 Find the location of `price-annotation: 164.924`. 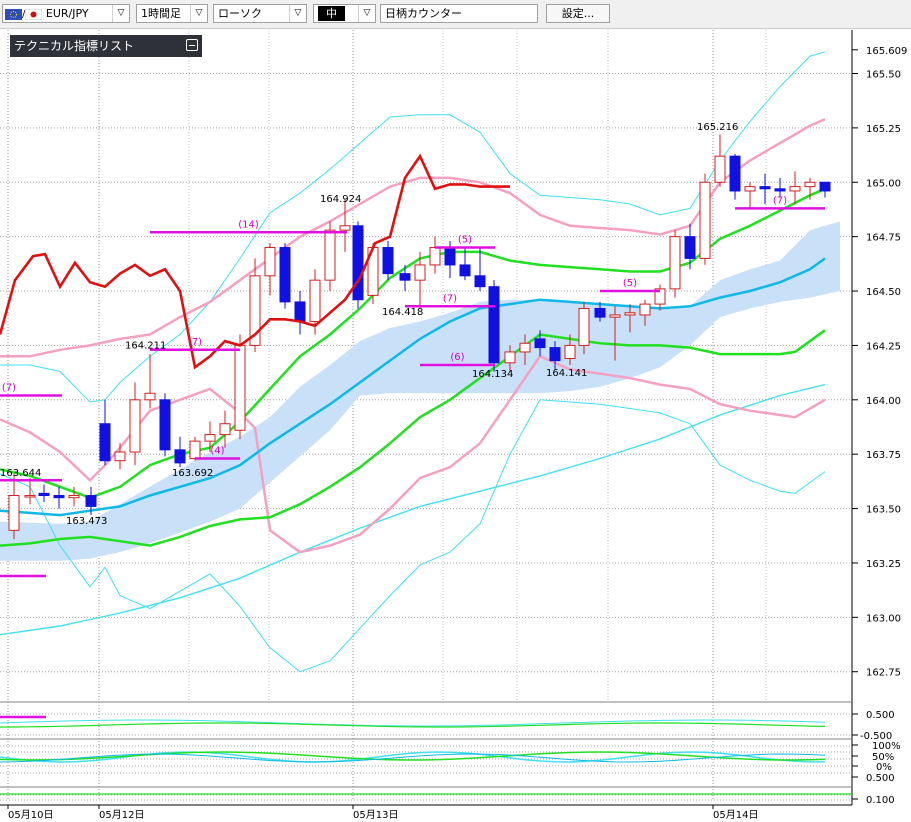

price-annotation: 164.924 is located at coordinates (340, 199).